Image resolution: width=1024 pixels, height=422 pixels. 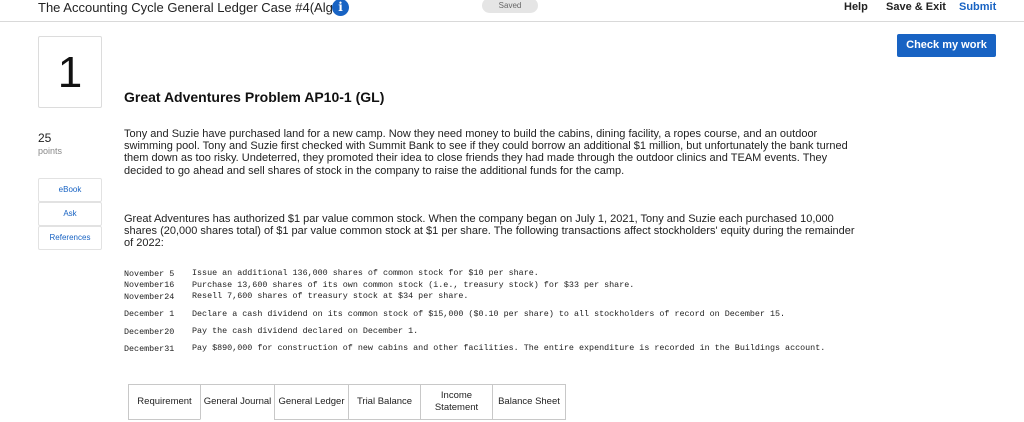 I want to click on submit-link: Submit, so click(x=977, y=7).